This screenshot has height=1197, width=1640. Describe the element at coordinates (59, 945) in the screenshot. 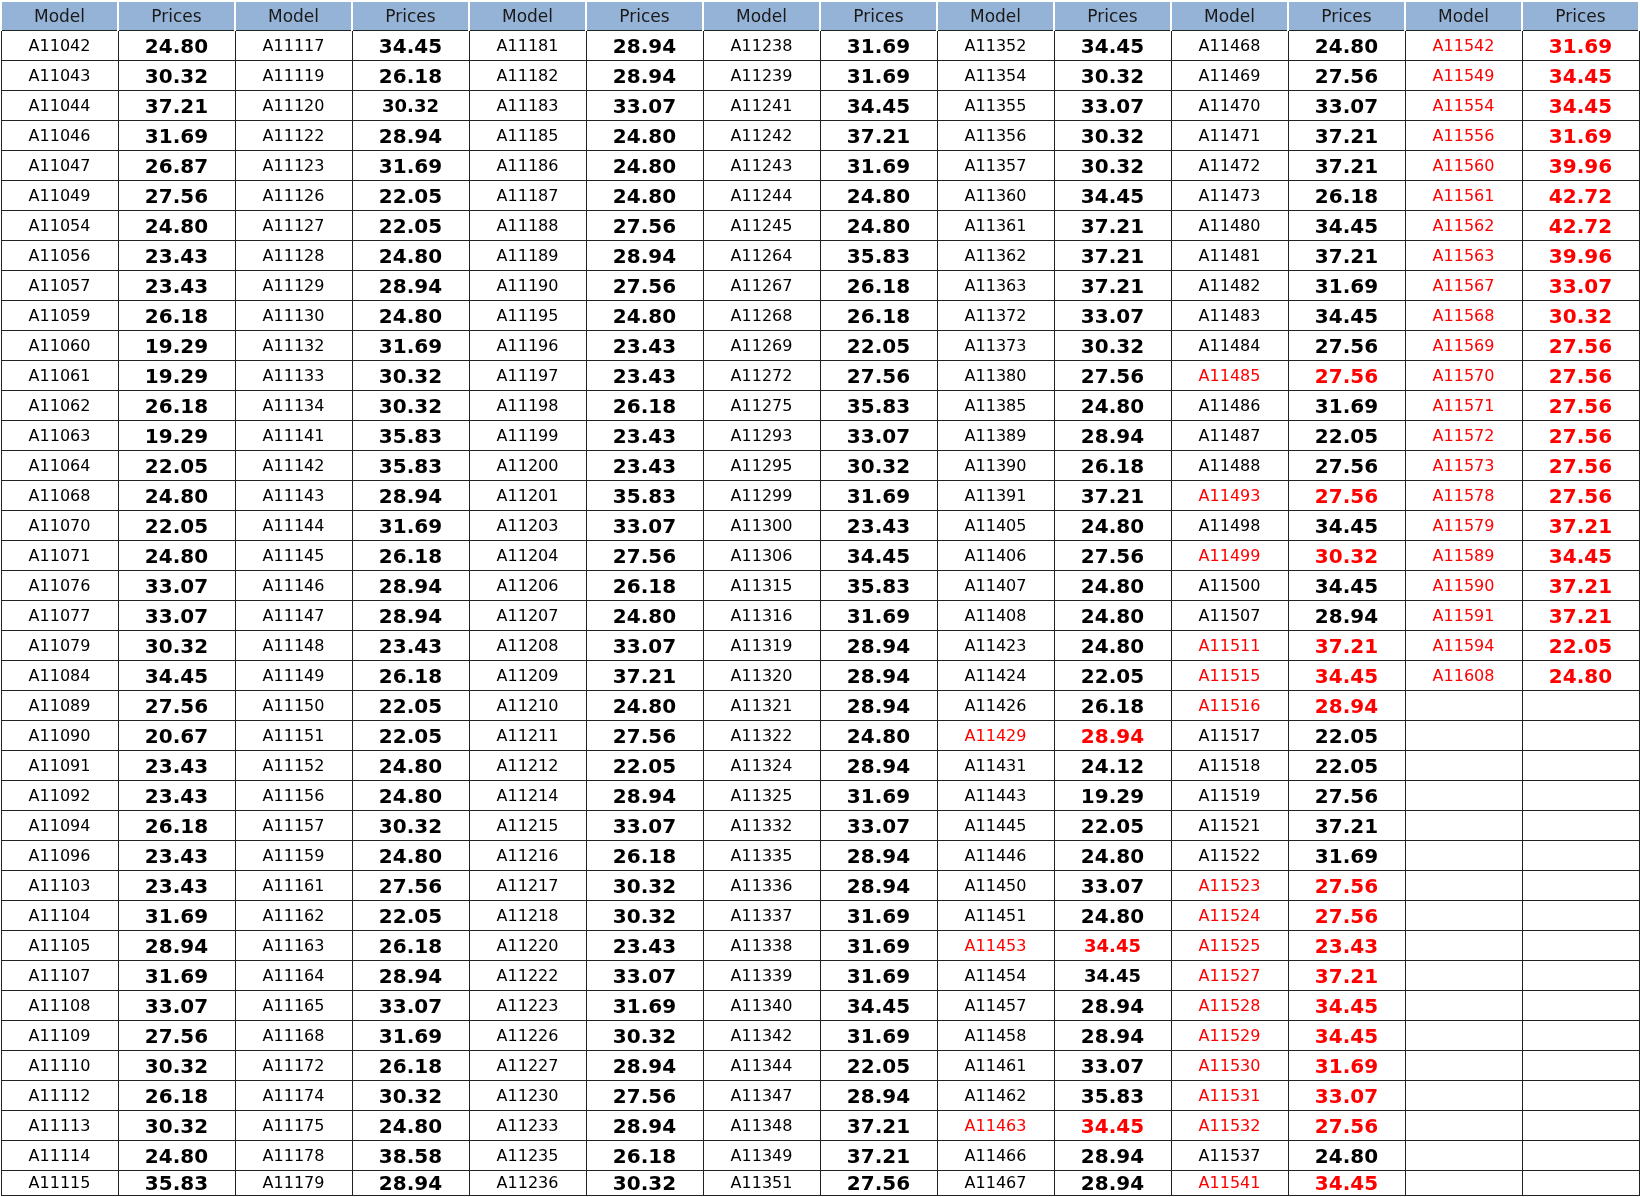

I see `model-cell: A11105` at that location.